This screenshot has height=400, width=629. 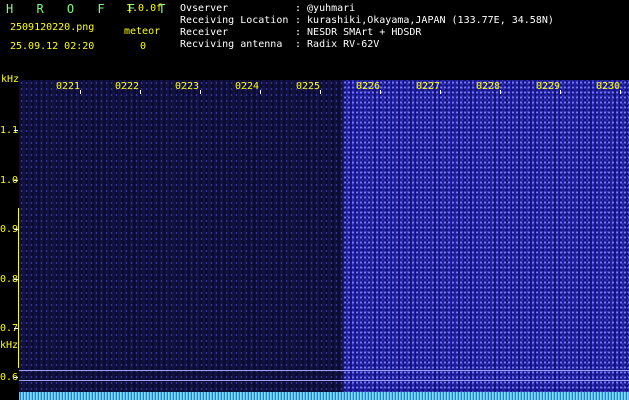 What do you see at coordinates (324, 370) in the screenshot?
I see `reference-line-upper` at bounding box center [324, 370].